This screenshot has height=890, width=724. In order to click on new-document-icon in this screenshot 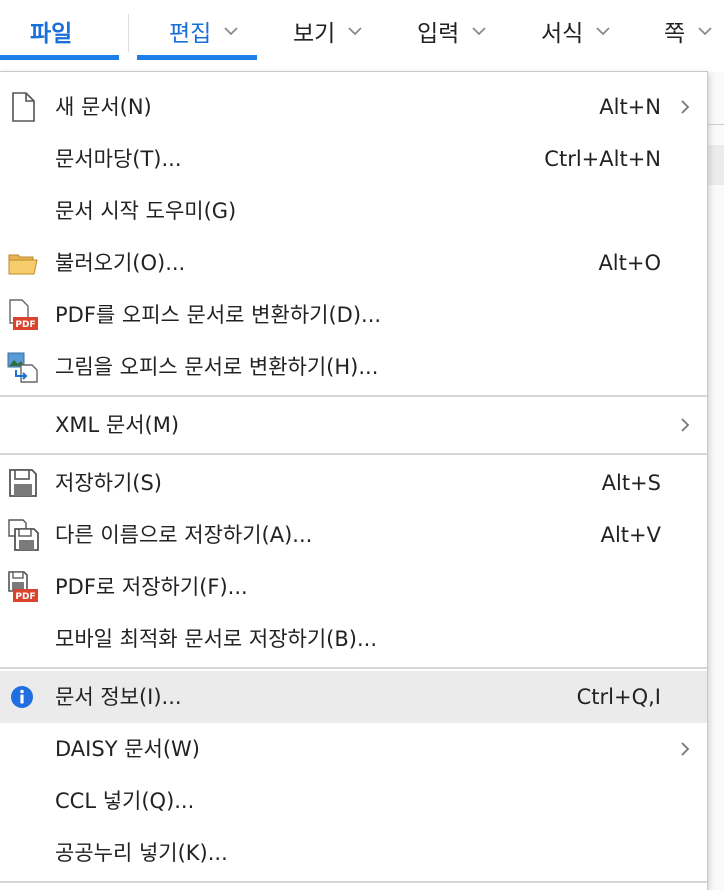, I will do `click(23, 107)`.